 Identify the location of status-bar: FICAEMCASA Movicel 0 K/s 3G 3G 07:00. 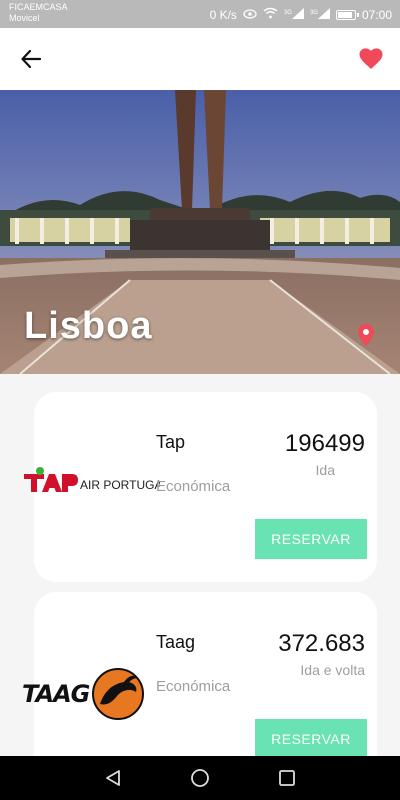
(200, 14).